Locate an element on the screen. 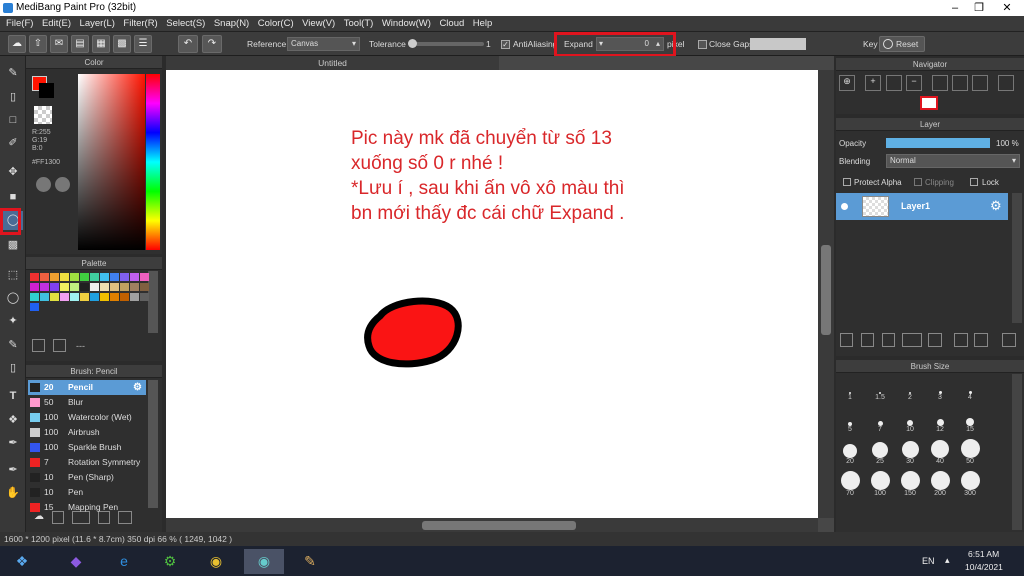 This screenshot has height=576, width=1024. zoom-out-icon: − is located at coordinates (914, 83).